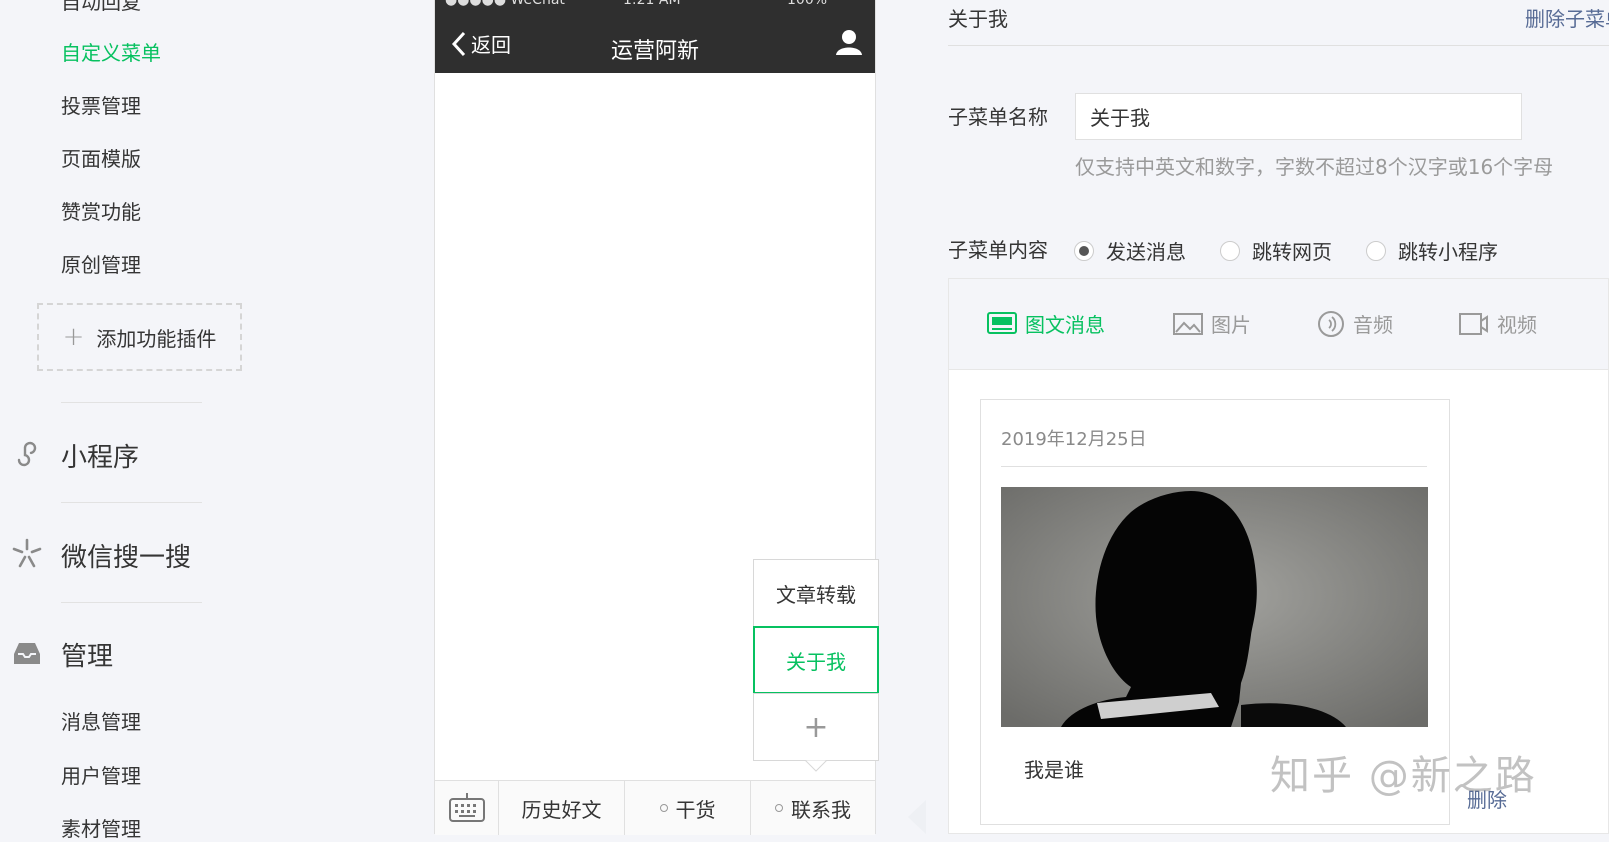 The image size is (1609, 842). What do you see at coordinates (1214, 607) in the screenshot?
I see `article-cover-image` at bounding box center [1214, 607].